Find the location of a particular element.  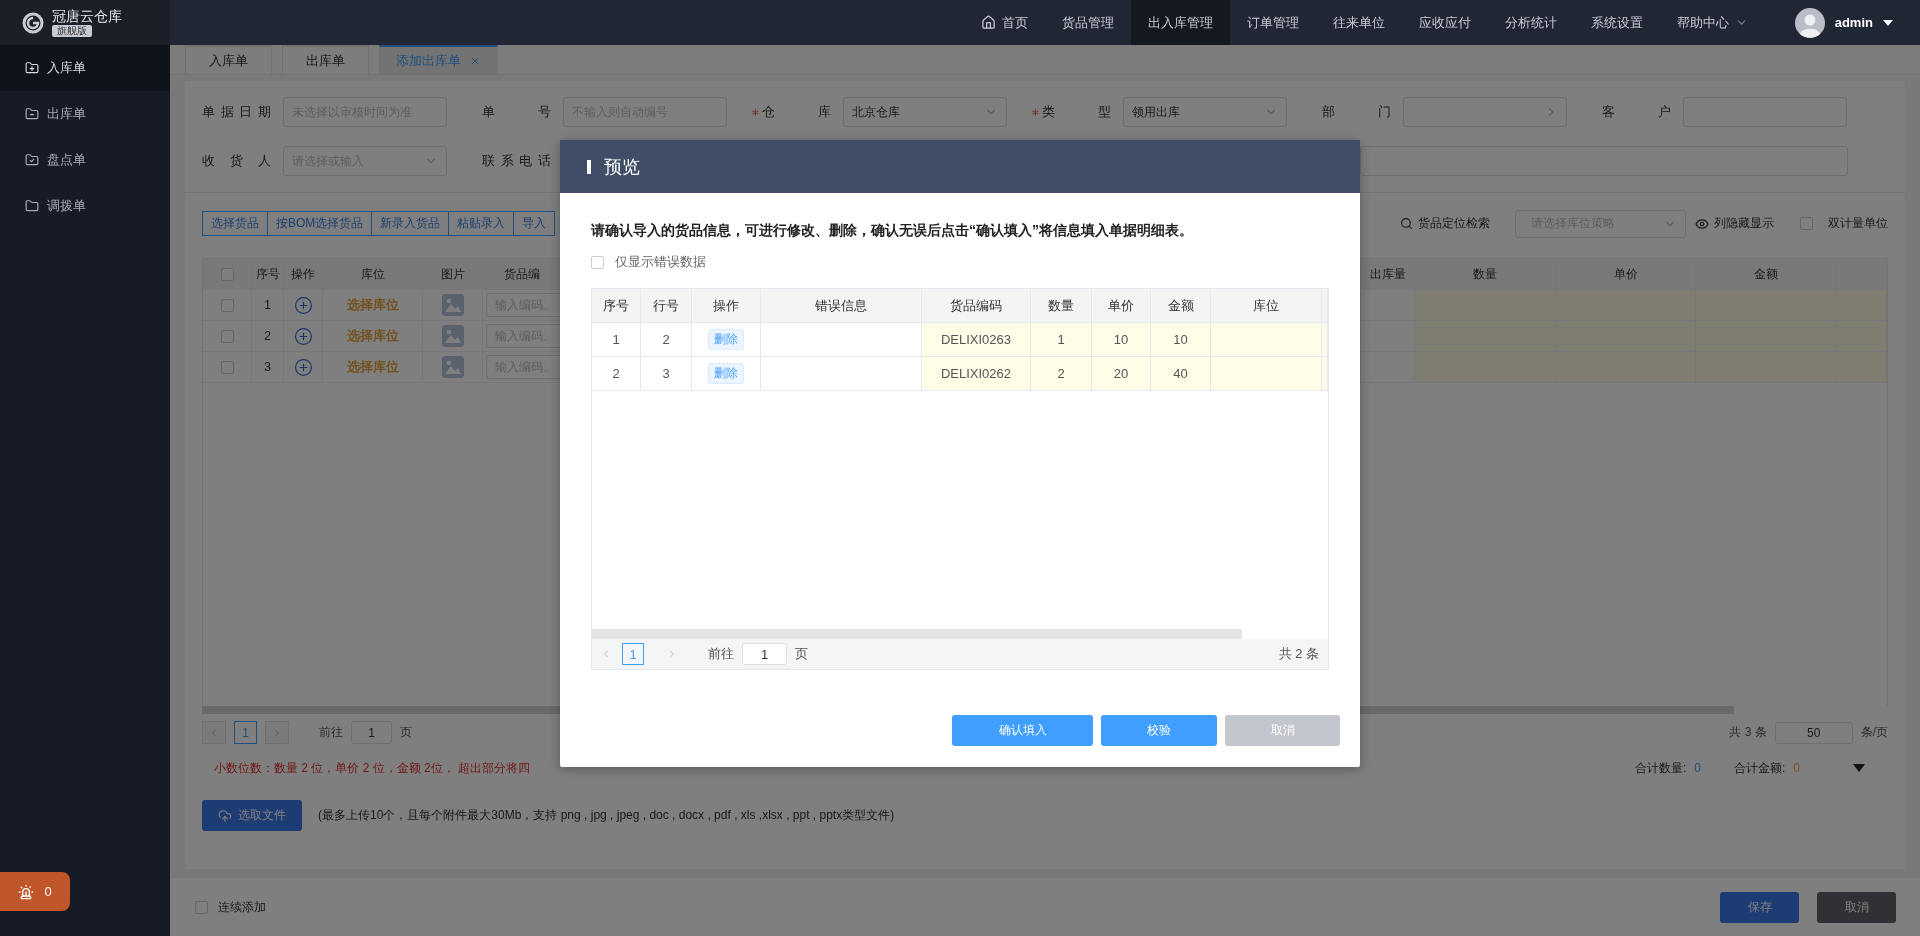

pager-text: 页 is located at coordinates (406, 732).